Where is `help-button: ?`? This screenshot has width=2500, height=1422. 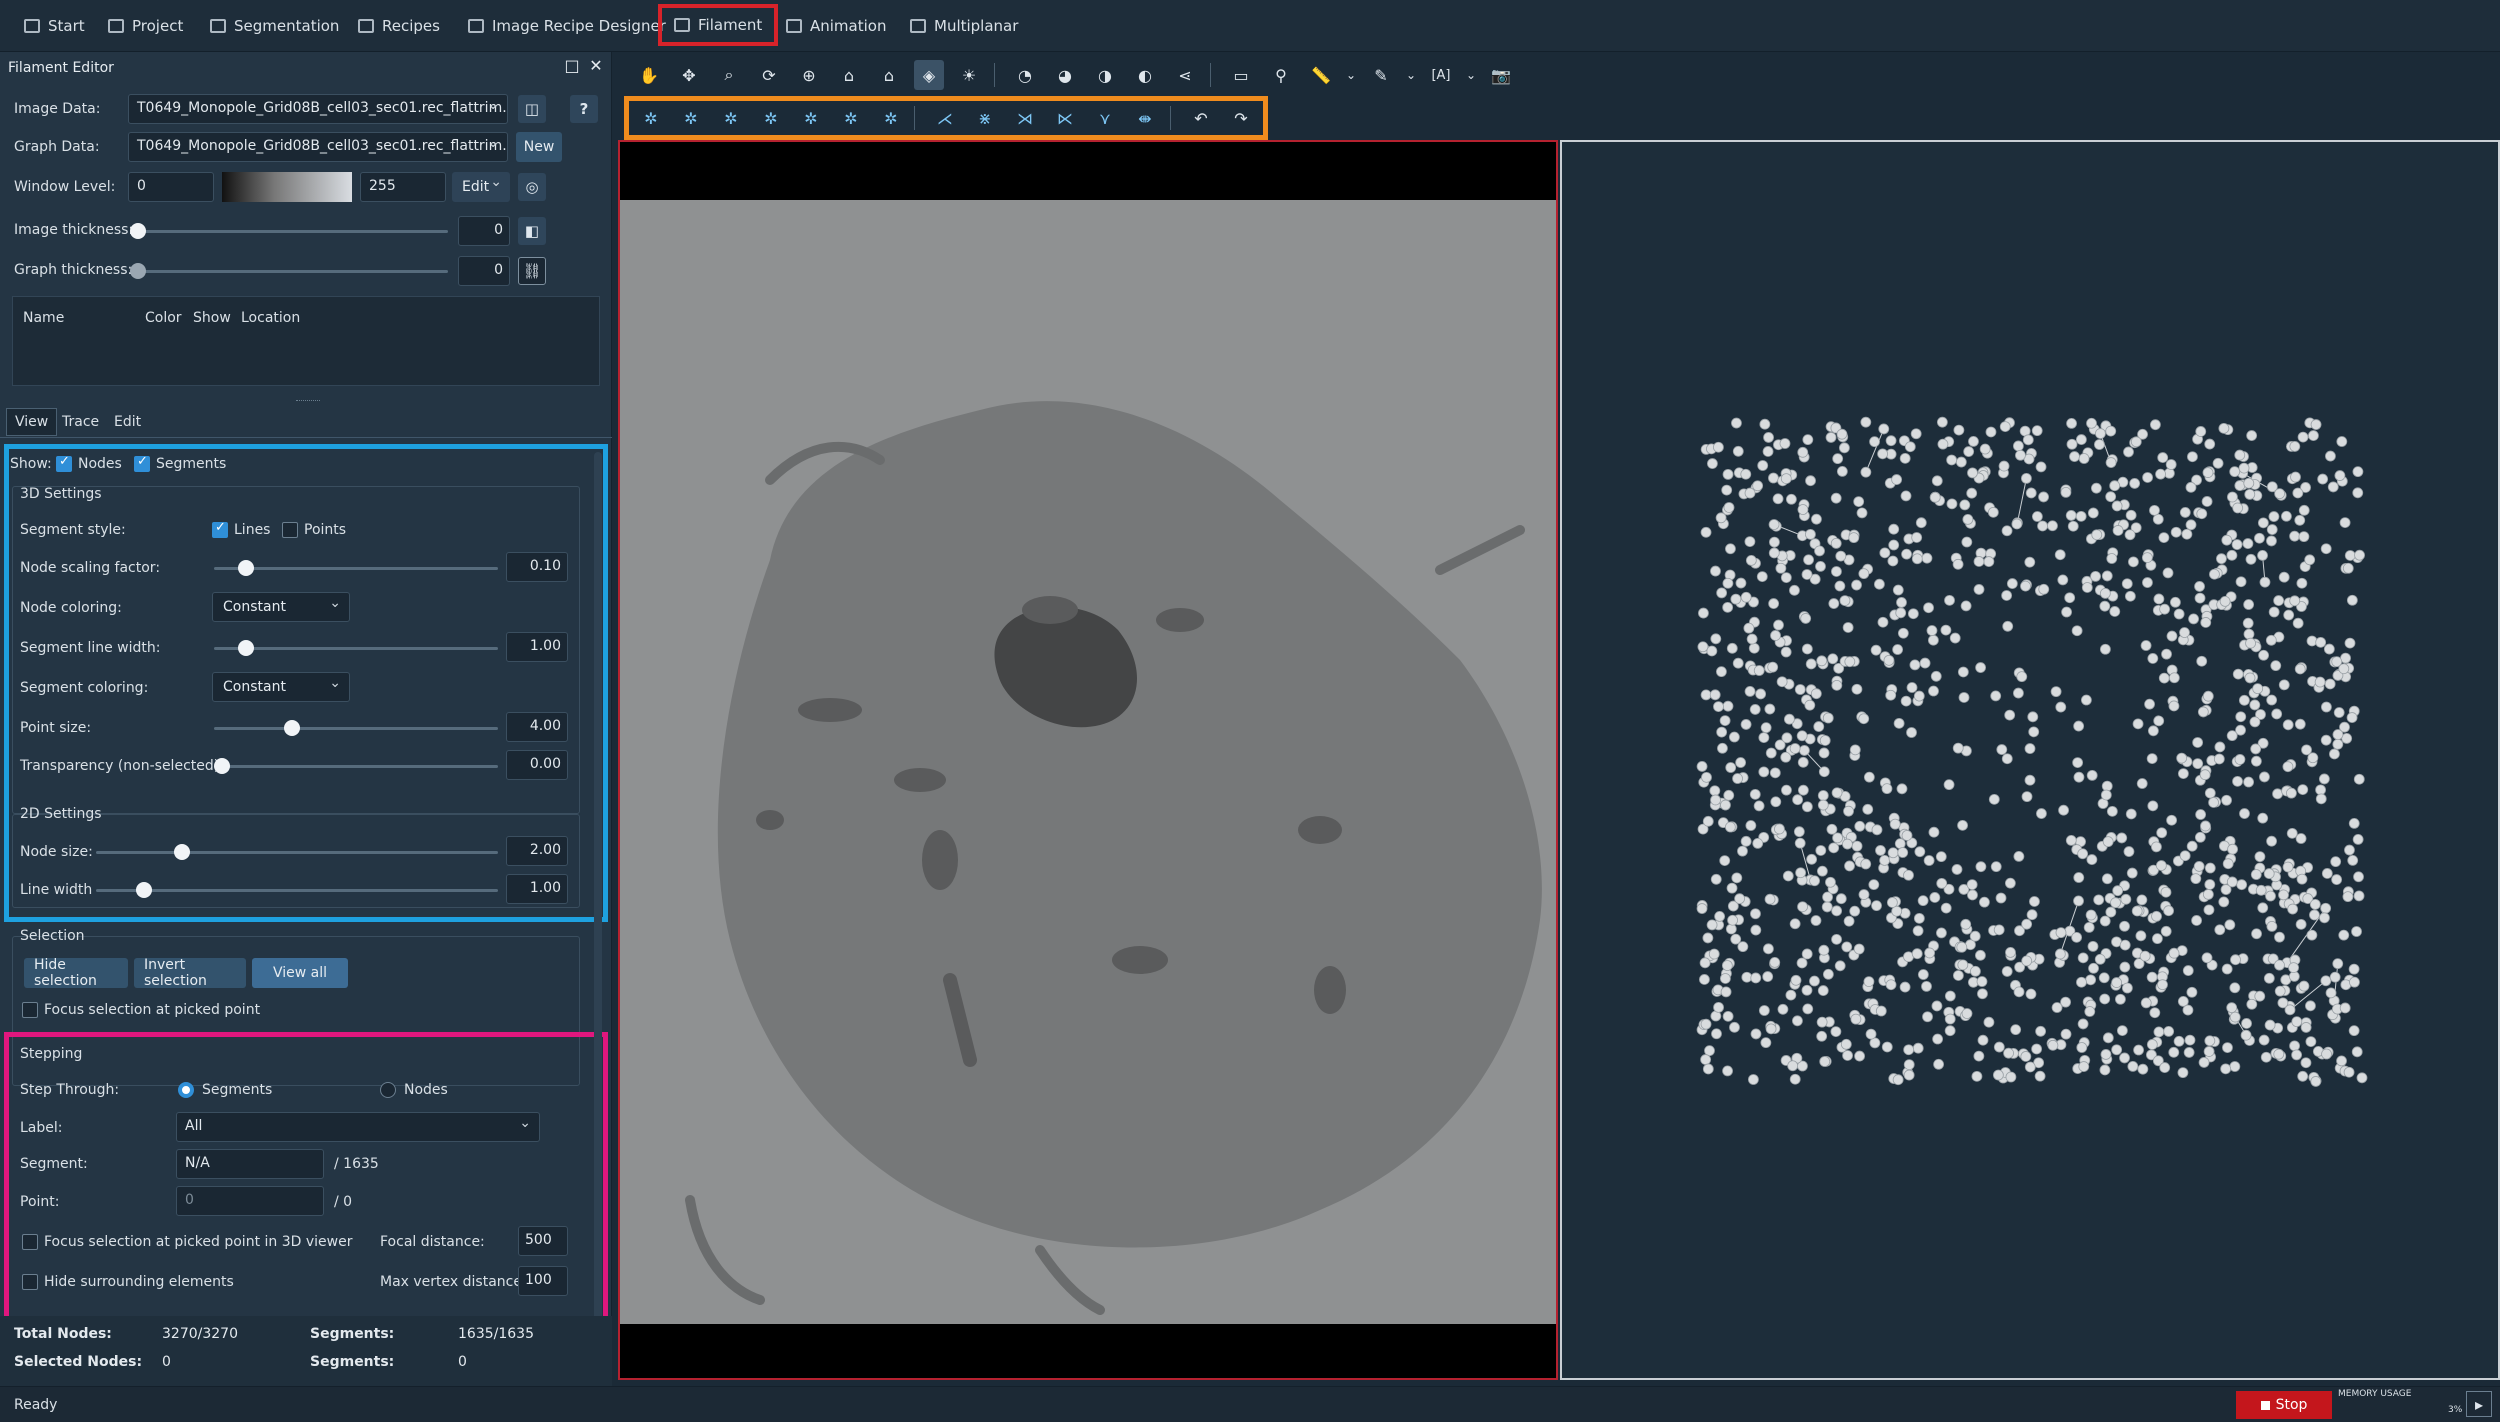
help-button: ? is located at coordinates (584, 109).